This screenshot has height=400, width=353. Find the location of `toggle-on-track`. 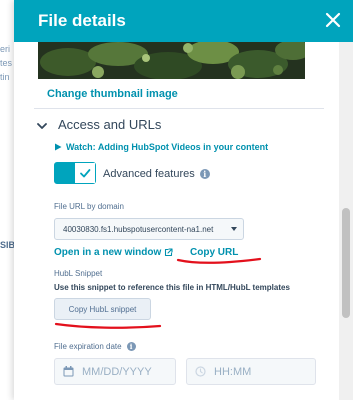

toggle-on-track is located at coordinates (65, 173).